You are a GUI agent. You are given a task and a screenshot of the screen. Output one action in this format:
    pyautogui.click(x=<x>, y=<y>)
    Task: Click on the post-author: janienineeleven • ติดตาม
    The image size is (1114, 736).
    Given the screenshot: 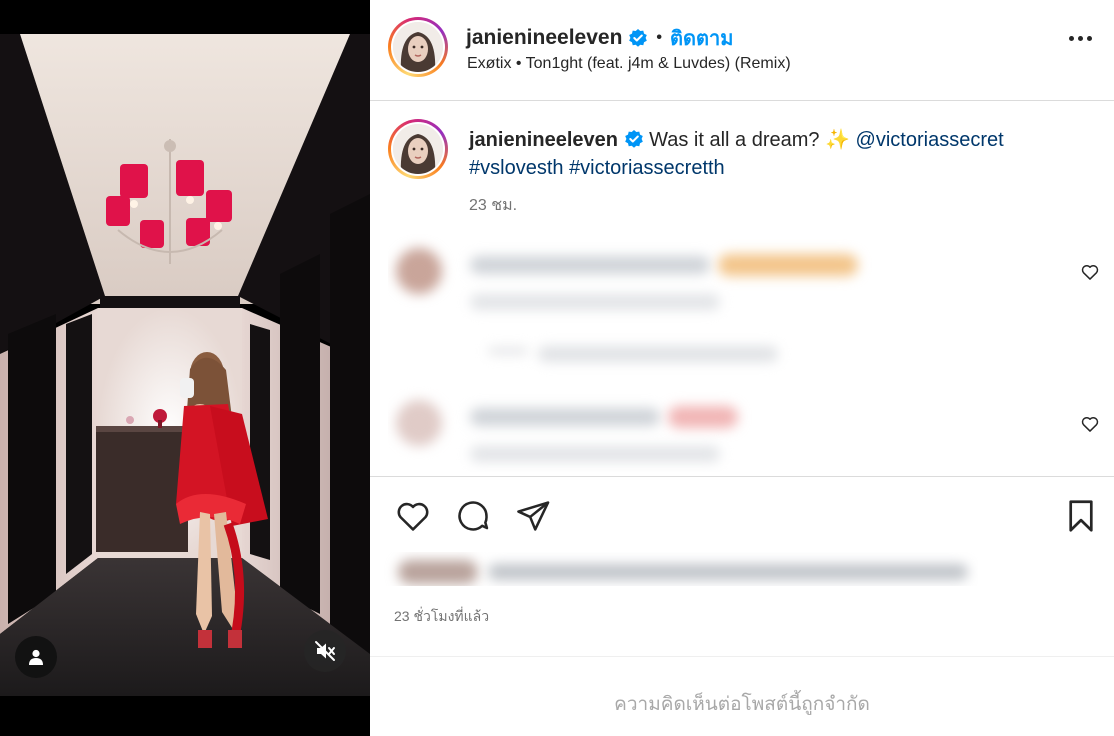 What is the action you would take?
    pyautogui.click(x=599, y=38)
    